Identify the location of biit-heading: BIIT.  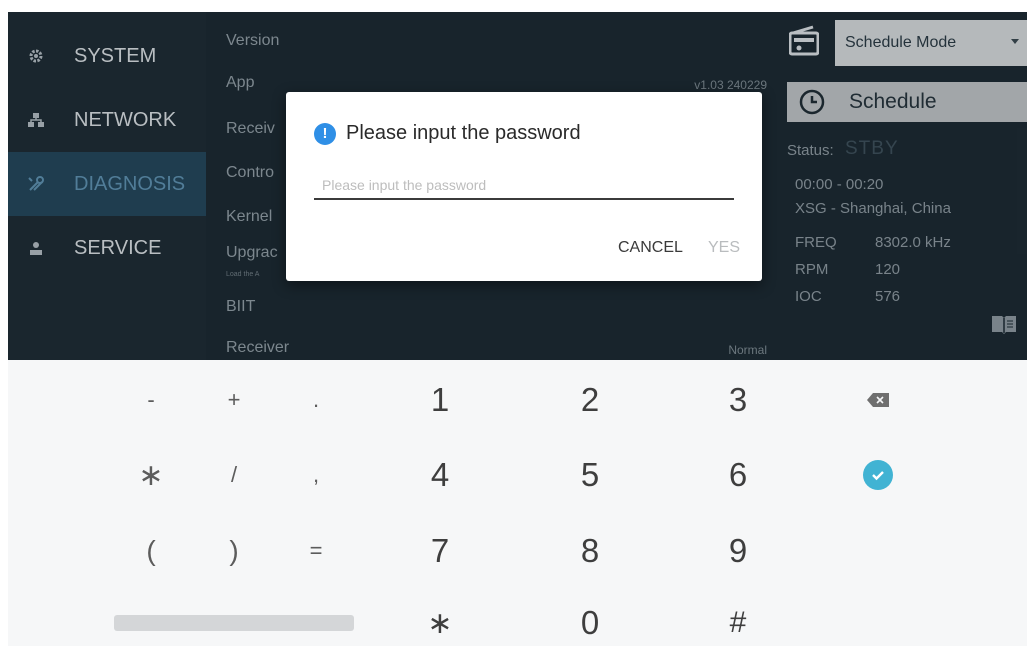
(241, 306).